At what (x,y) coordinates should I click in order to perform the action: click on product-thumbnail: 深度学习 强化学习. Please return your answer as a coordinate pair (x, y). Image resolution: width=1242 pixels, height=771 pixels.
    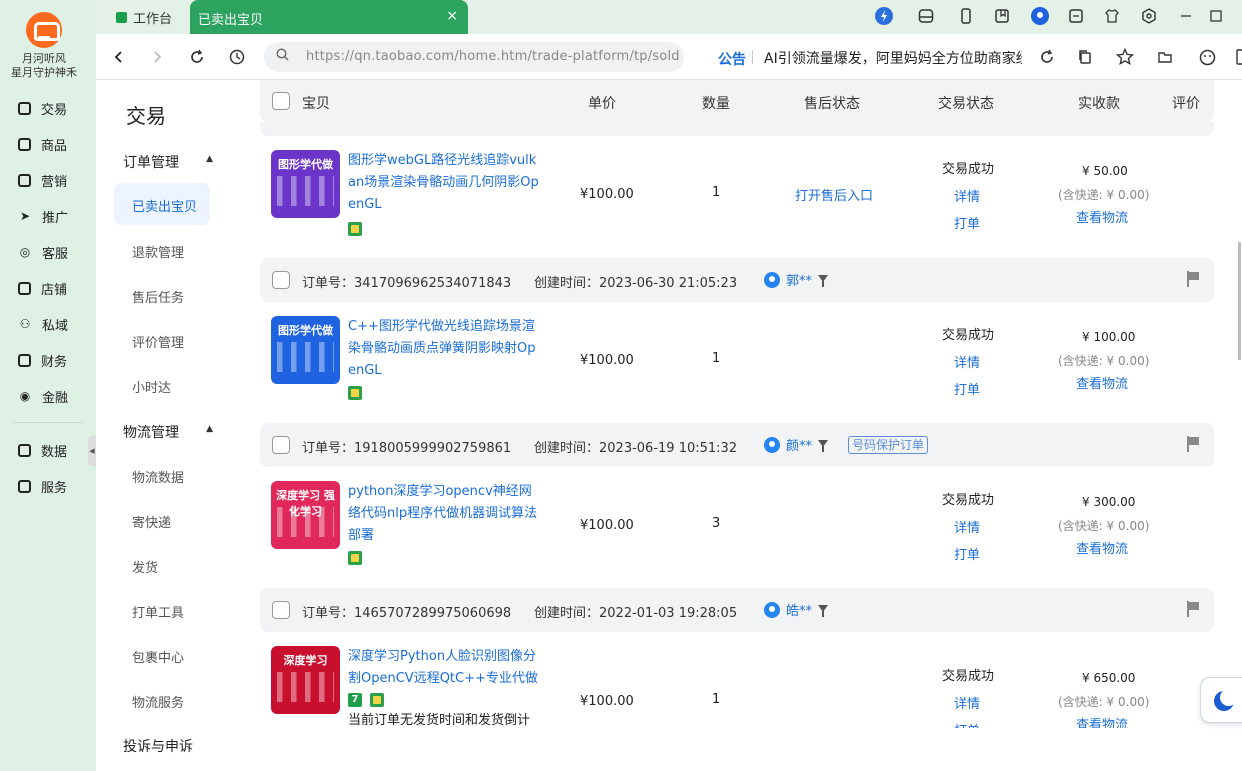
    Looking at the image, I should click on (305, 515).